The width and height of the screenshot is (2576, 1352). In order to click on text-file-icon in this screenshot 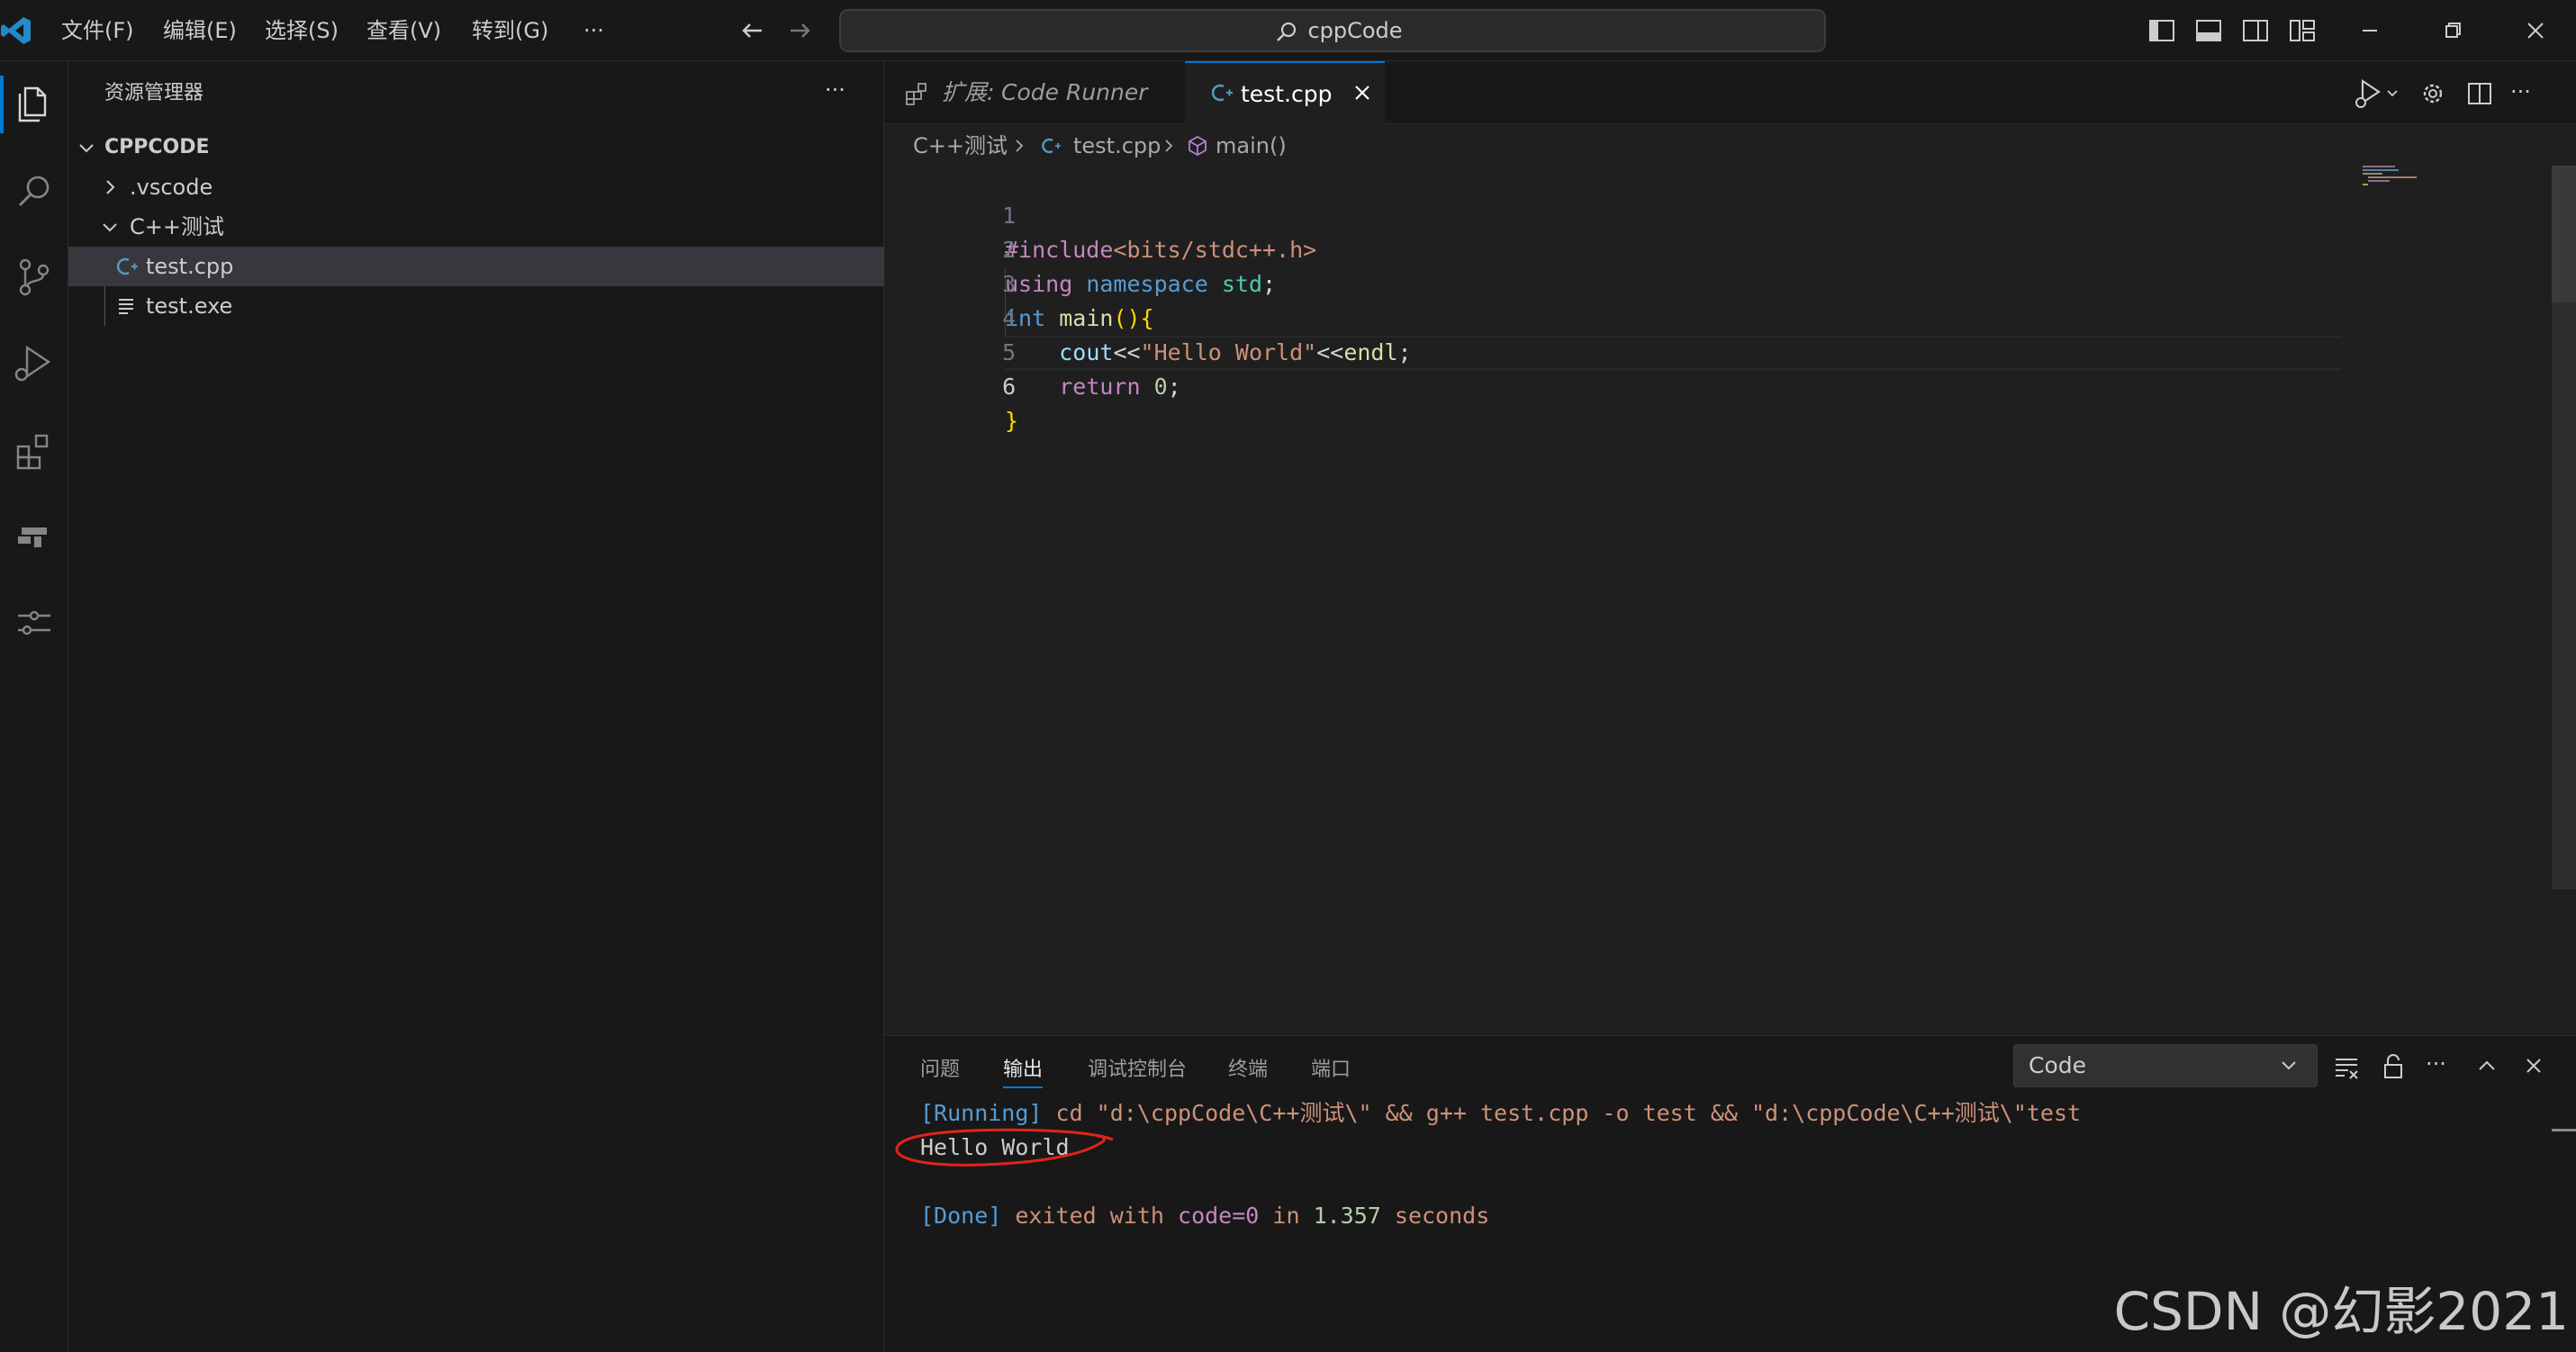, I will do `click(126, 306)`.